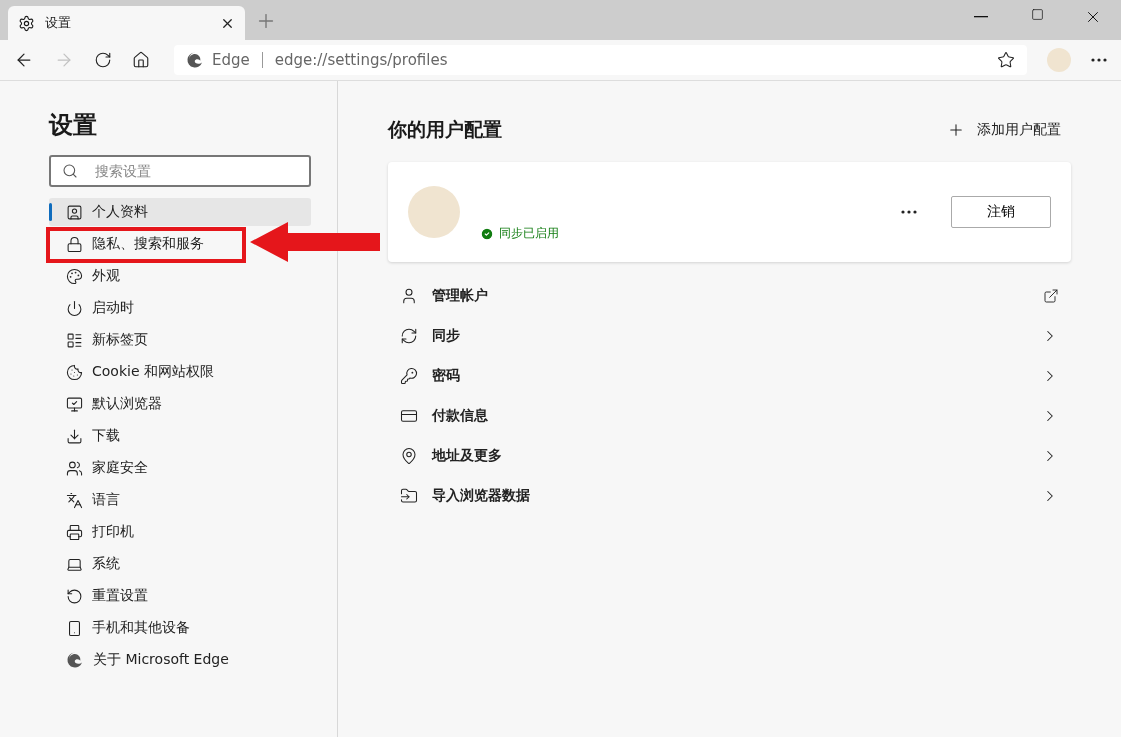 This screenshot has height=737, width=1121. What do you see at coordinates (446, 336) in the screenshot?
I see `row-label: 同步` at bounding box center [446, 336].